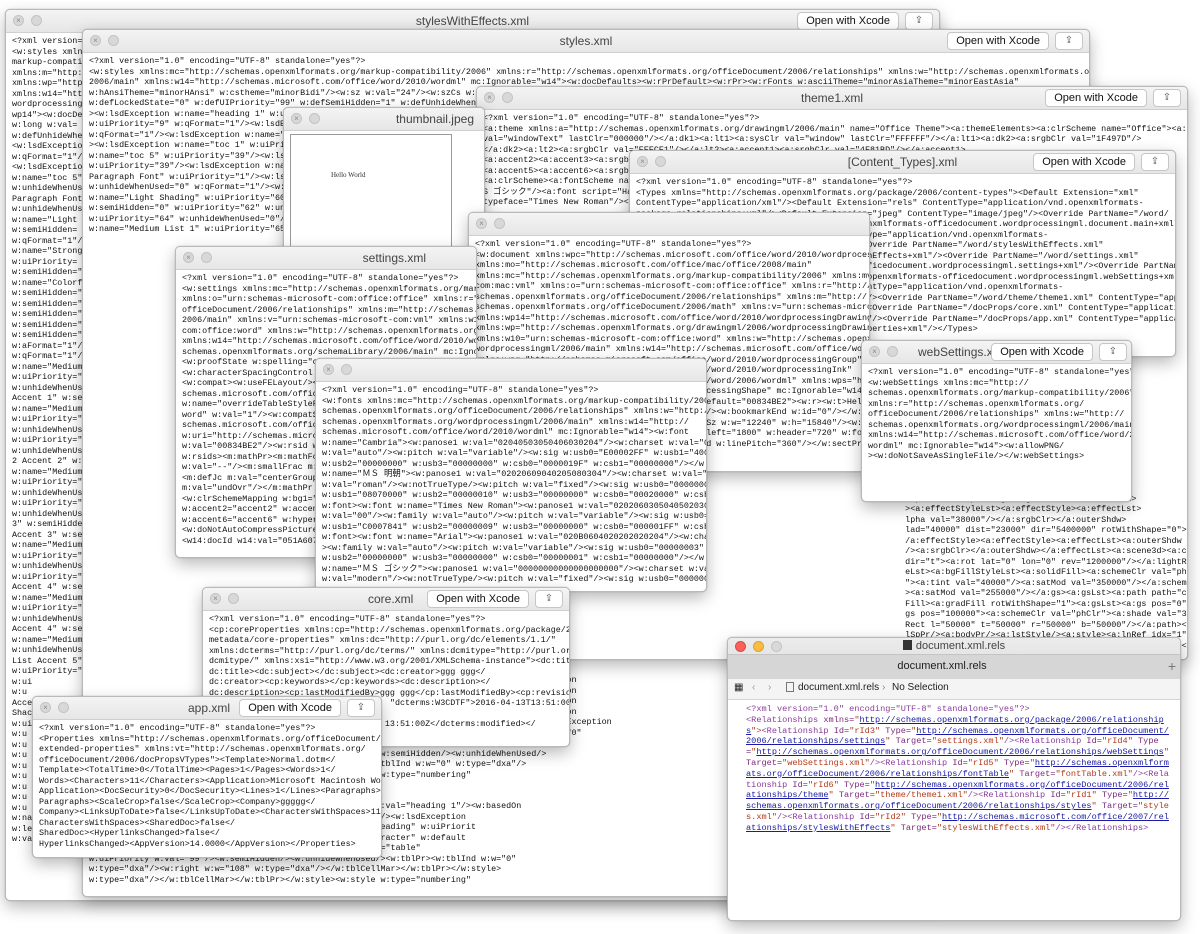 This screenshot has width=1200, height=934. What do you see at coordinates (1172, 666) in the screenshot?
I see `new-tab-icon: +` at bounding box center [1172, 666].